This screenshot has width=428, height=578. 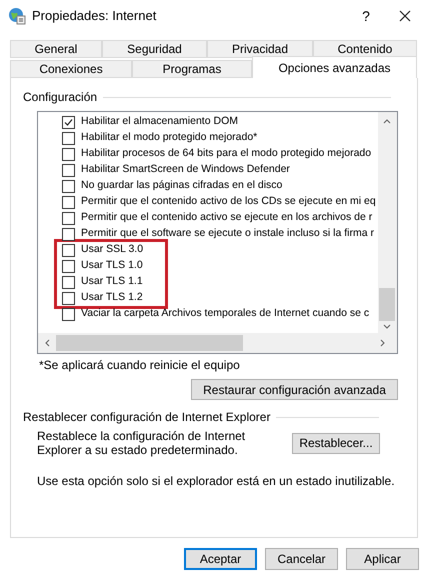 What do you see at coordinates (383, 343) in the screenshot?
I see `scroll-right-icon` at bounding box center [383, 343].